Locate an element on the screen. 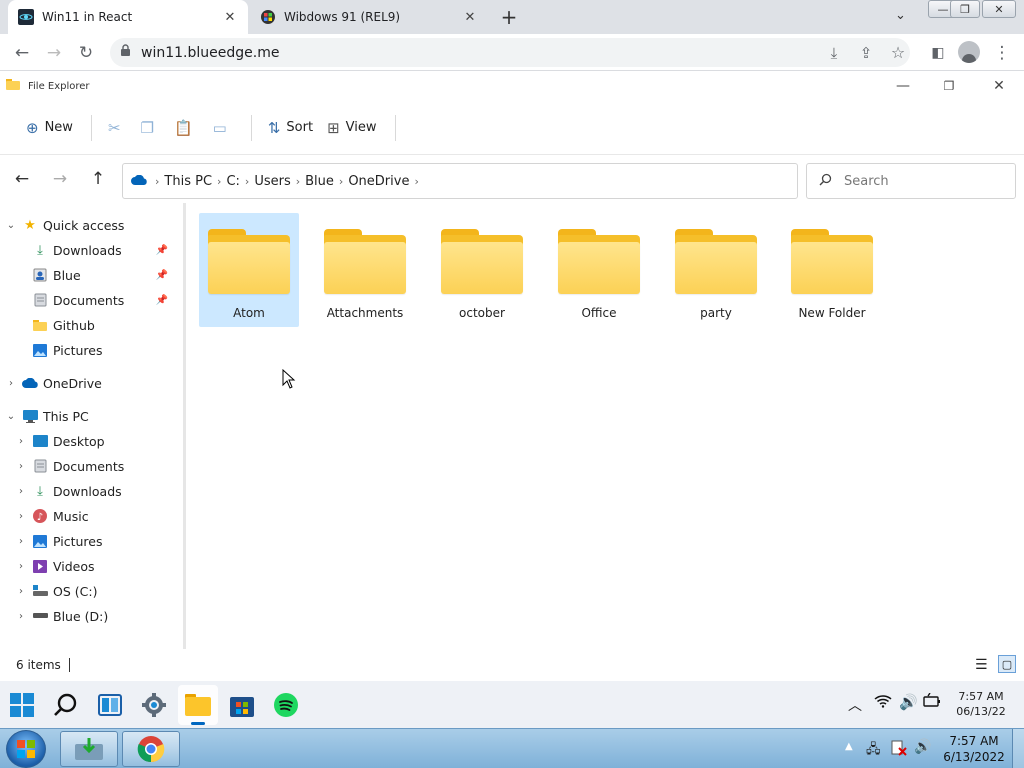 The width and height of the screenshot is (1024, 768). search-input: Search is located at coordinates (911, 181).